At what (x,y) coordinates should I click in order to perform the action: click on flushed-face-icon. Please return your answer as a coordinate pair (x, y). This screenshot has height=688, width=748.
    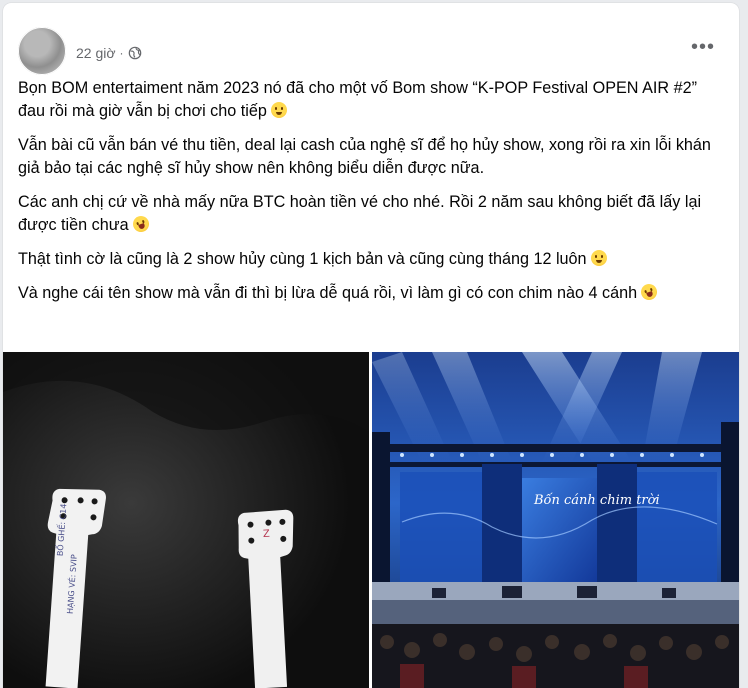
    Looking at the image, I should click on (598, 258).